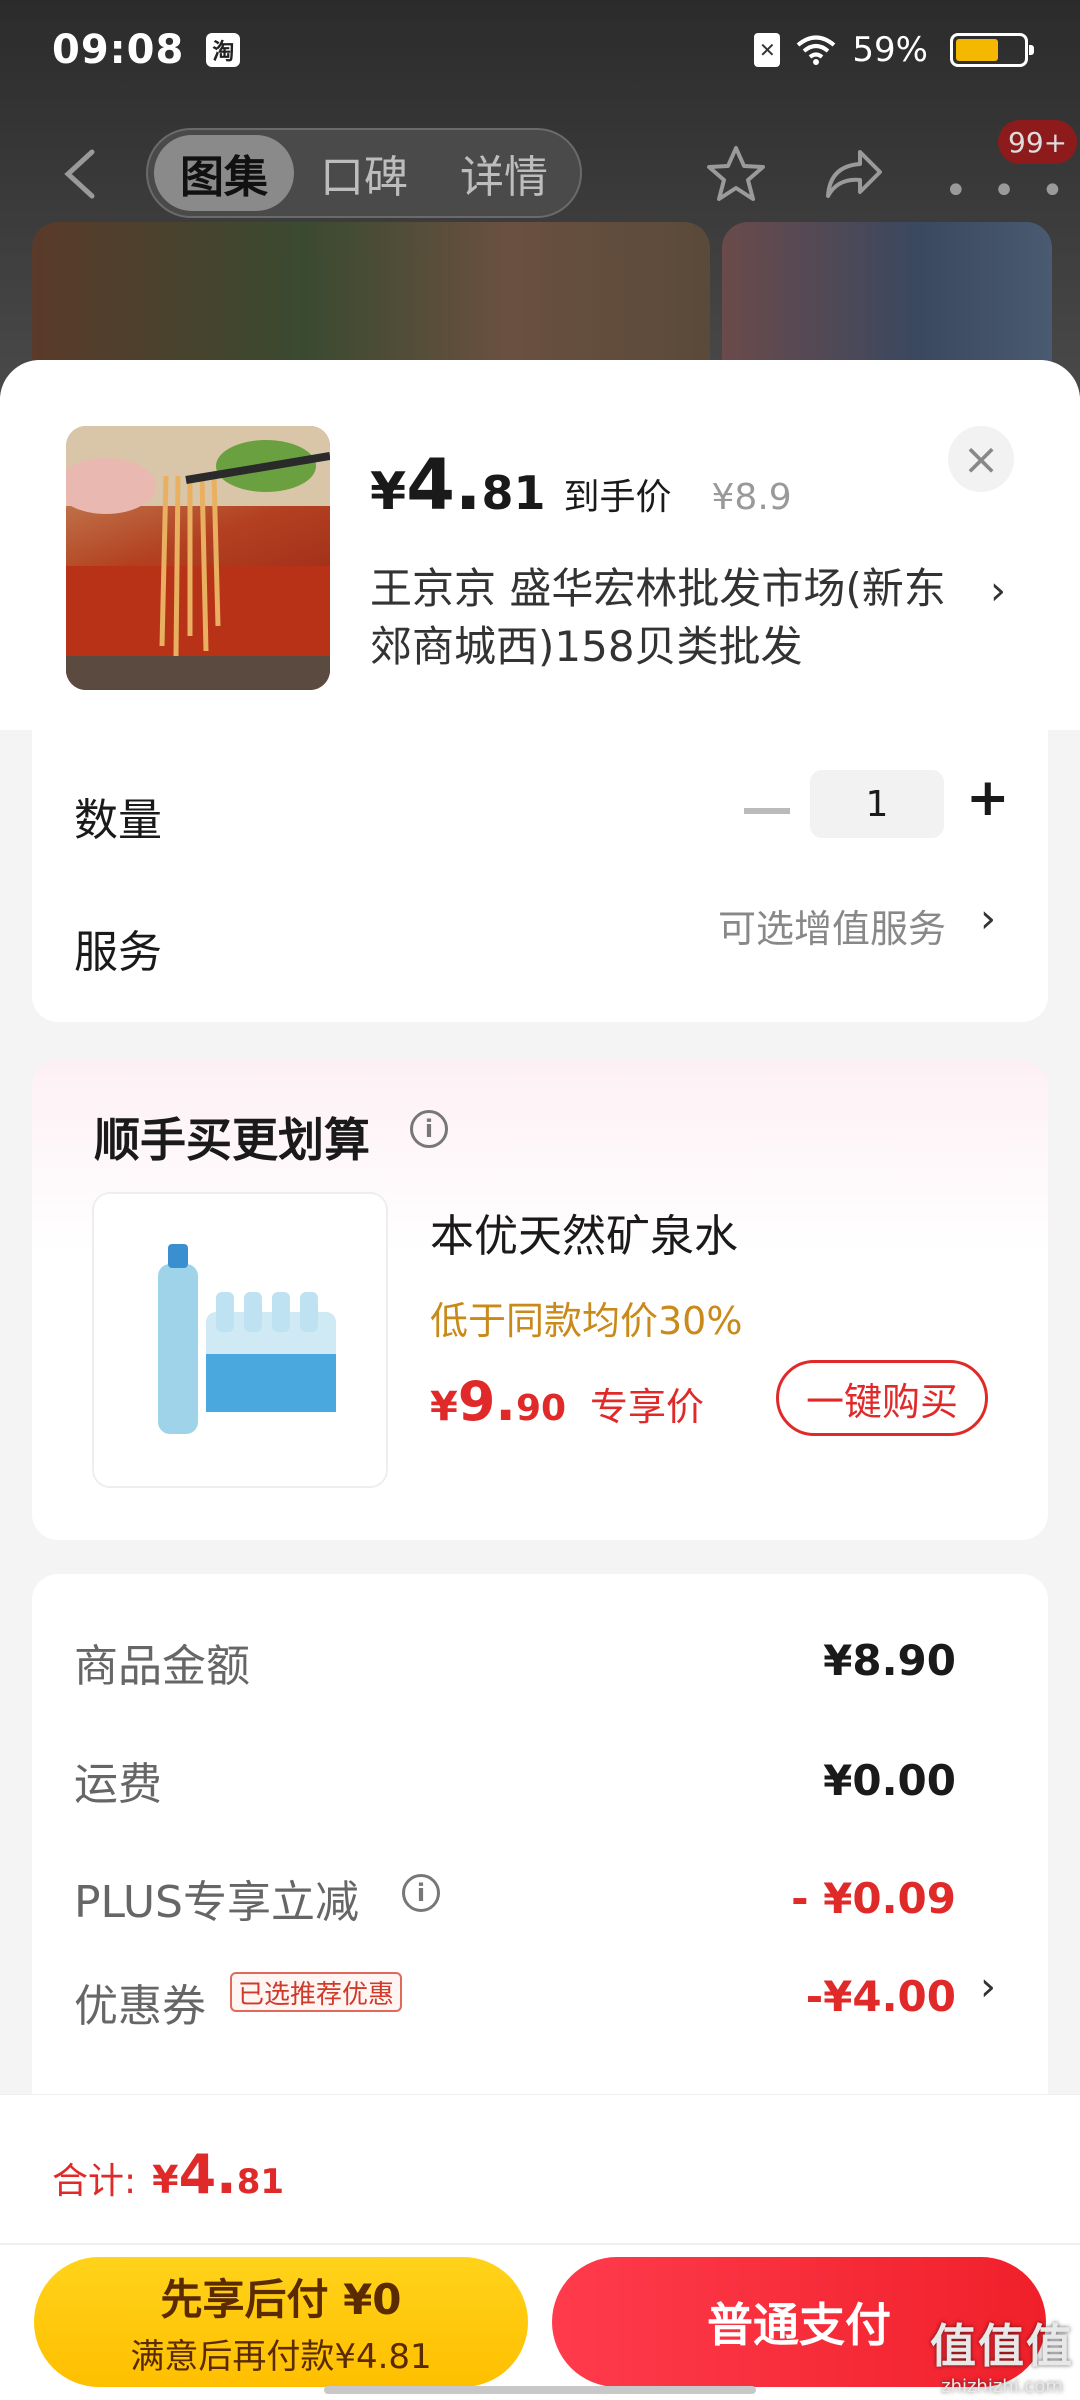  Describe the element at coordinates (388, 492) in the screenshot. I see `price-currency: ¥` at that location.